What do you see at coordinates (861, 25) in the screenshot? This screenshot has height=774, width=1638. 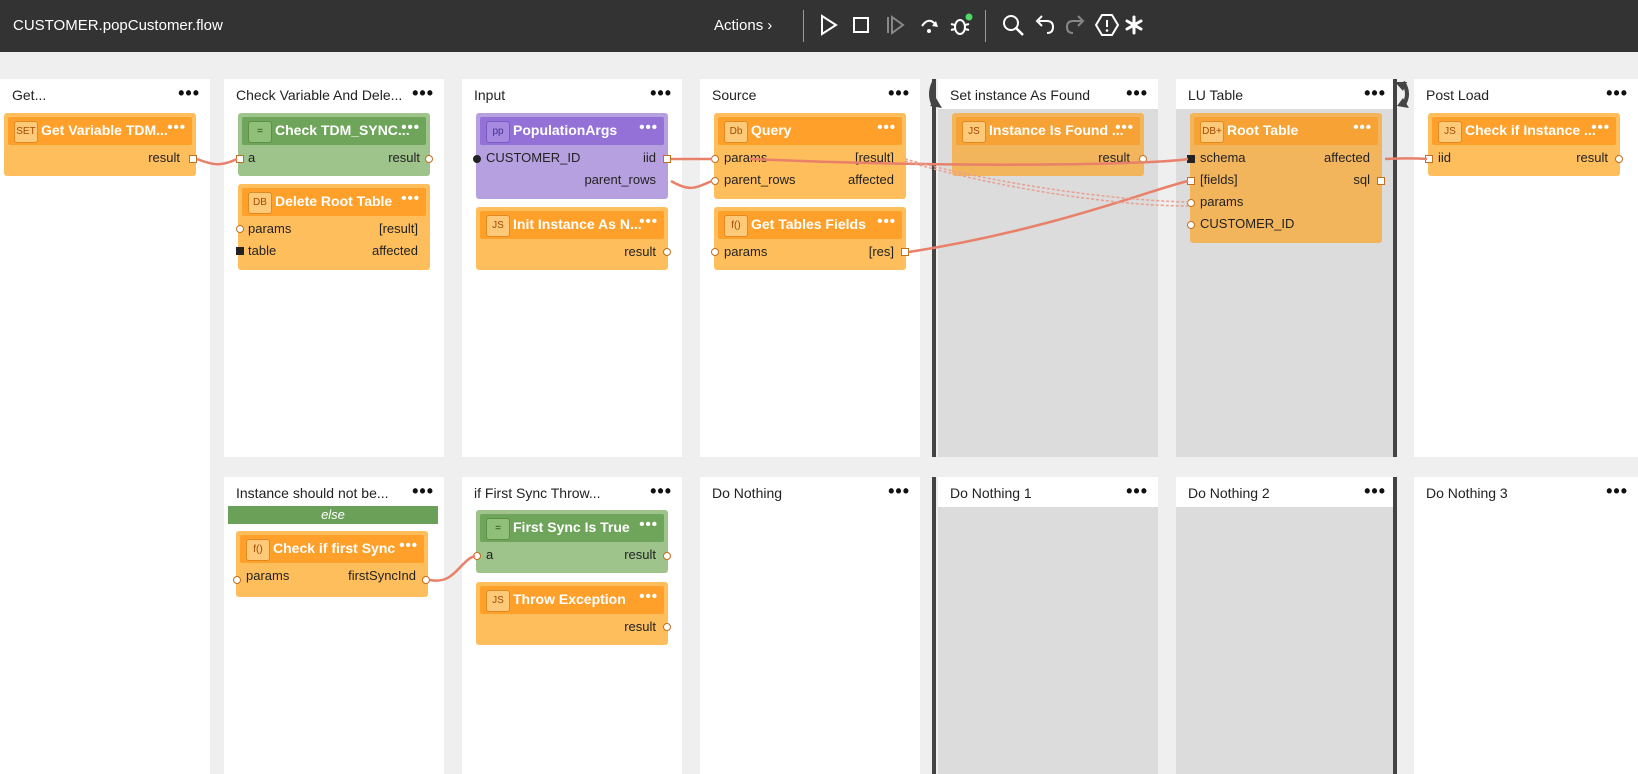 I see `stop-icon` at bounding box center [861, 25].